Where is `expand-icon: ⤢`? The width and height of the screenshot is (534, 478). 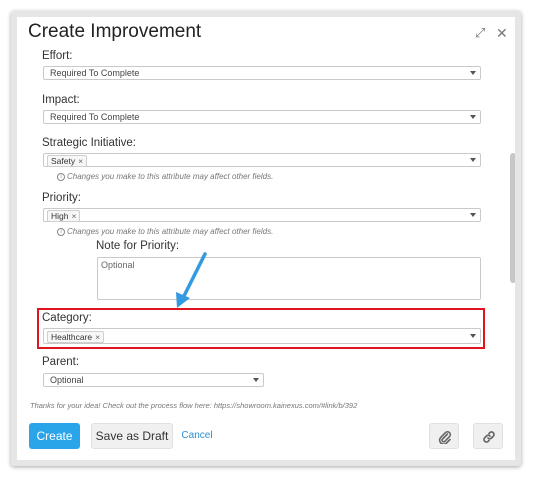
expand-icon: ⤢ is located at coordinates (480, 33).